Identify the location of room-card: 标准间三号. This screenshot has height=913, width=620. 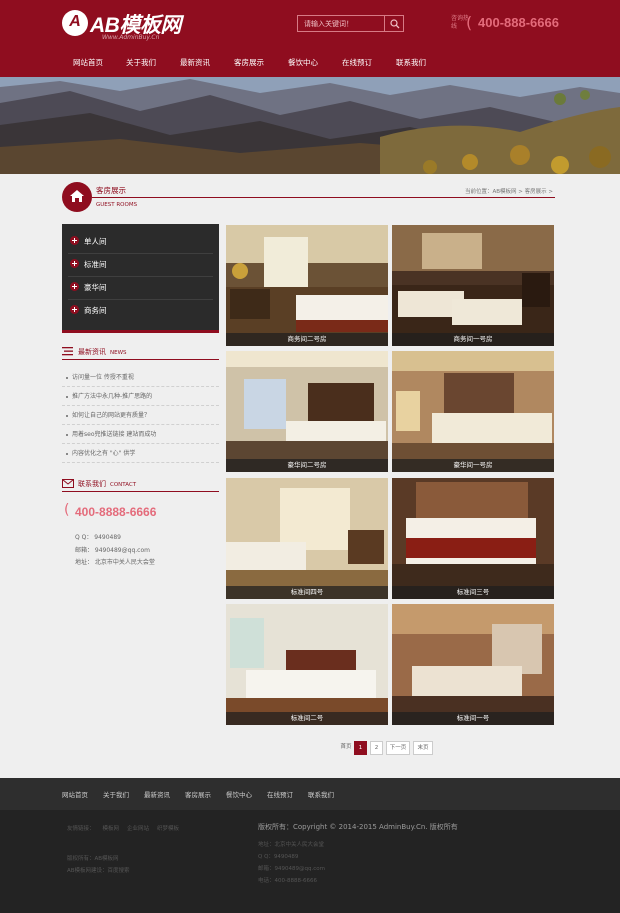
(473, 538).